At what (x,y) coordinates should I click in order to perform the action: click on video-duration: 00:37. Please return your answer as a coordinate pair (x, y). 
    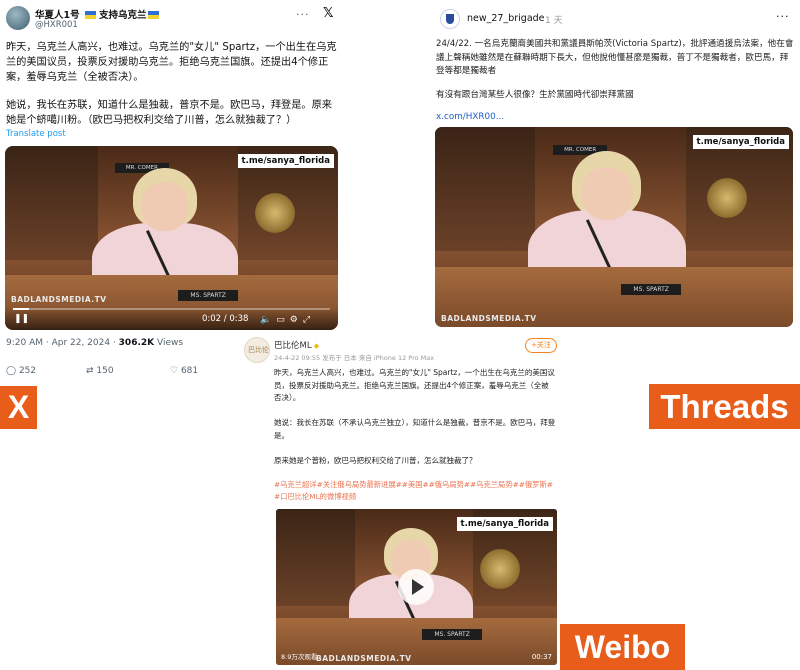
    Looking at the image, I should click on (541, 657).